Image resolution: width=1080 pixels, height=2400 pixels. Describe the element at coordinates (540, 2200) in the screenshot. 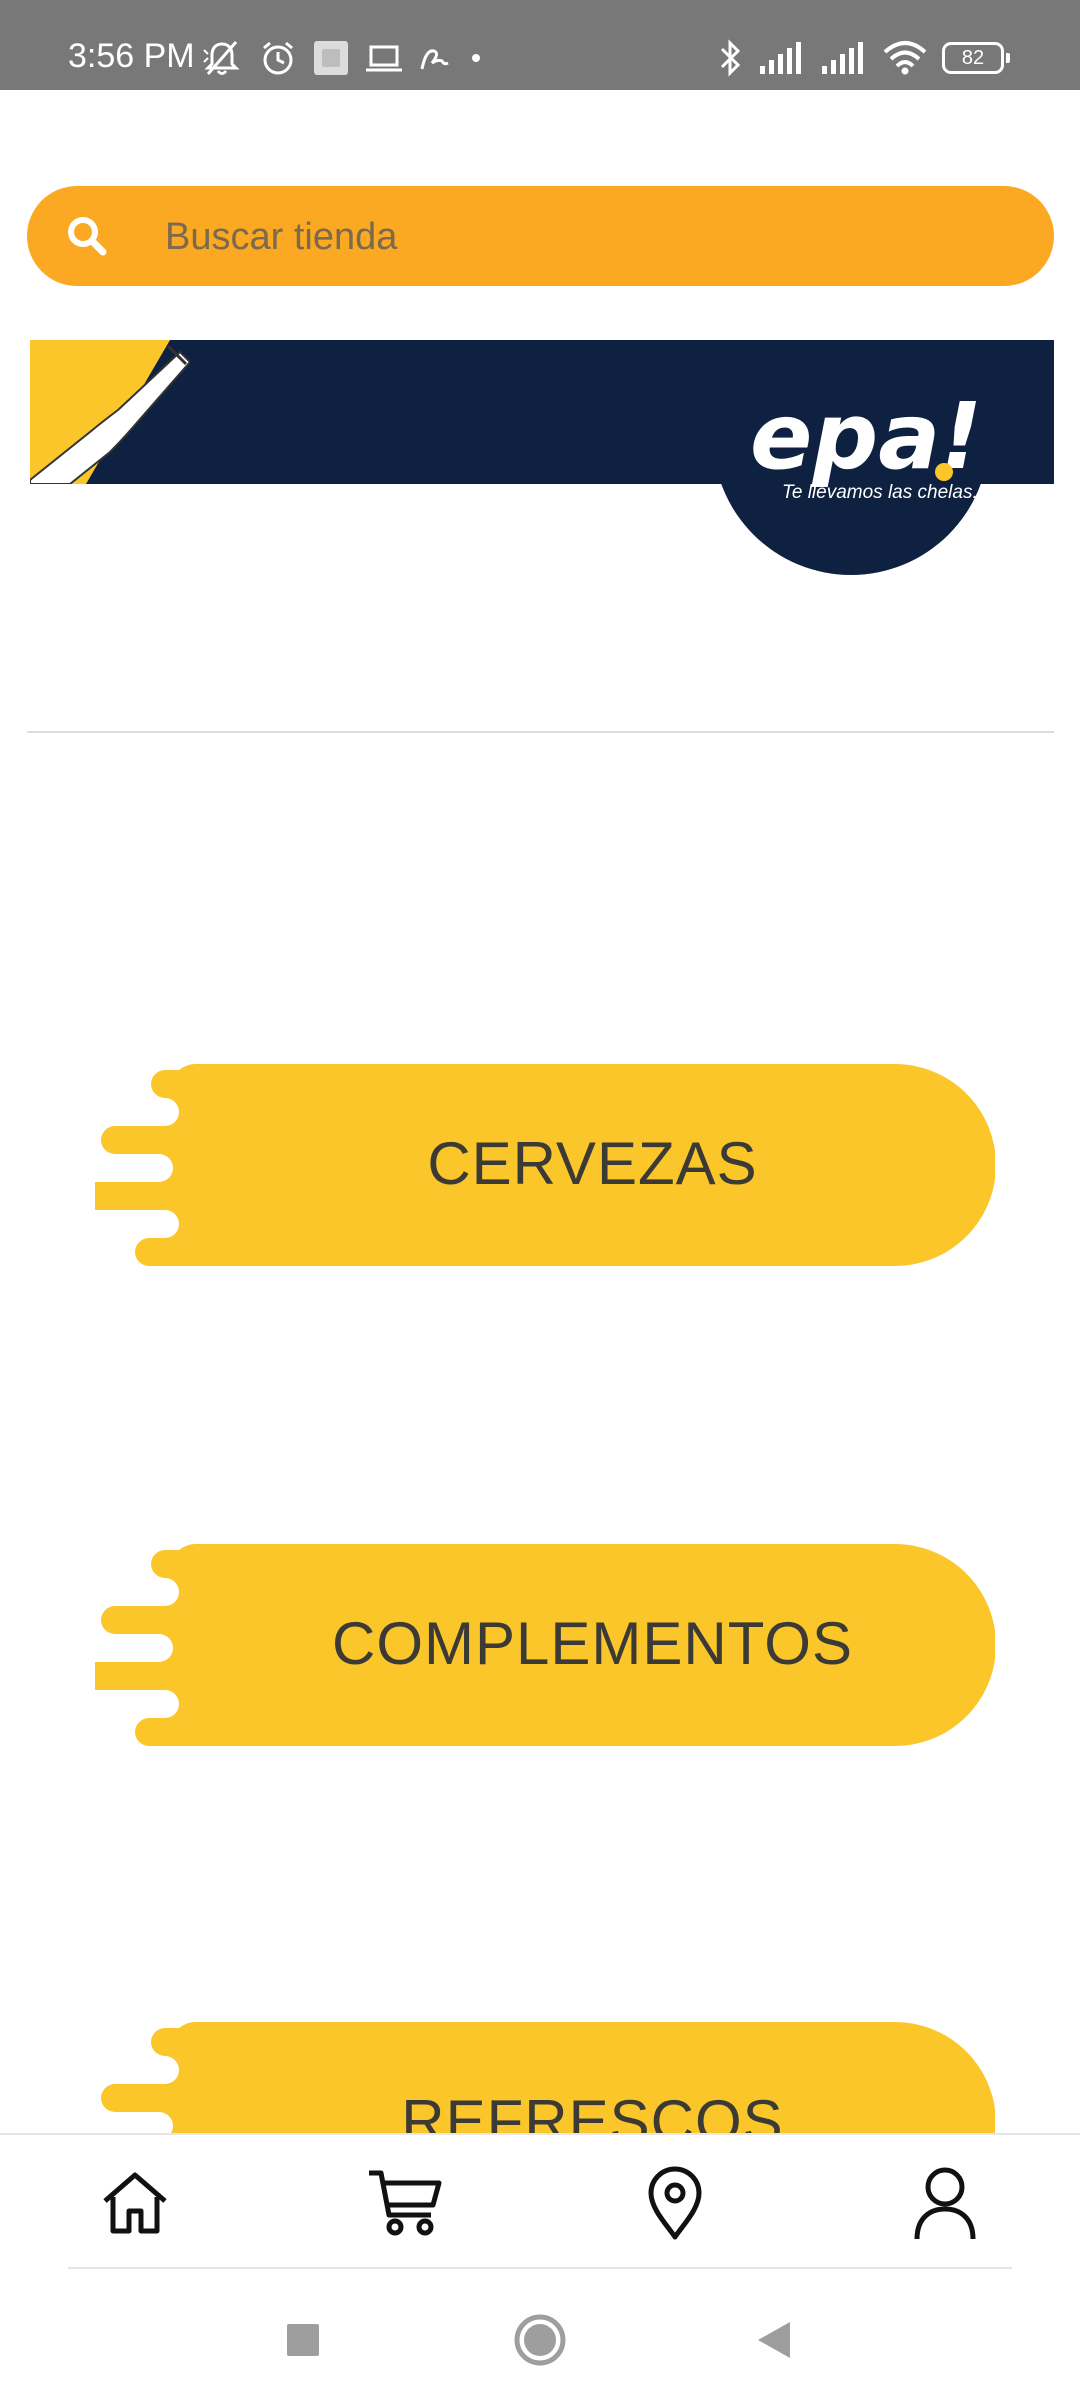

I see `bottom-navigation` at that location.